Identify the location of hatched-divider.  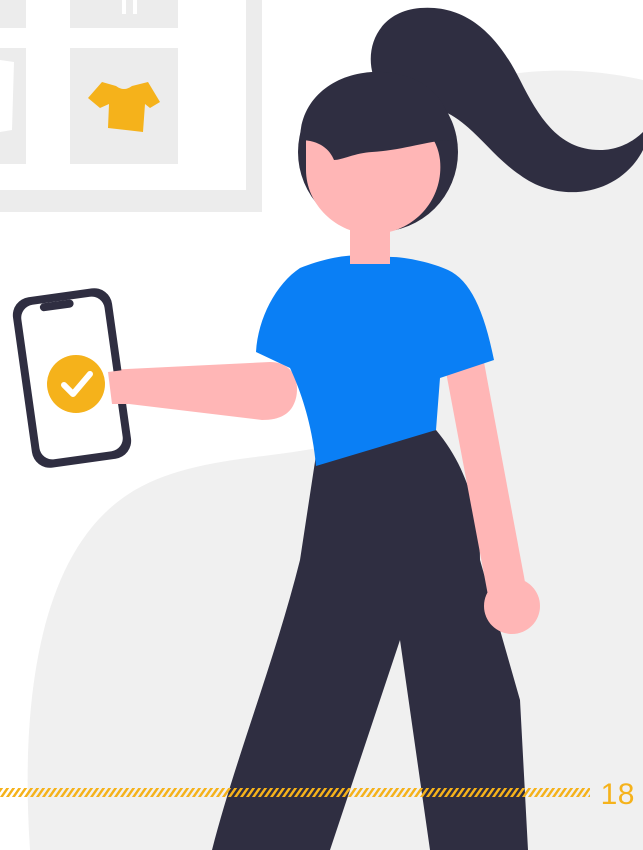
(295, 792).